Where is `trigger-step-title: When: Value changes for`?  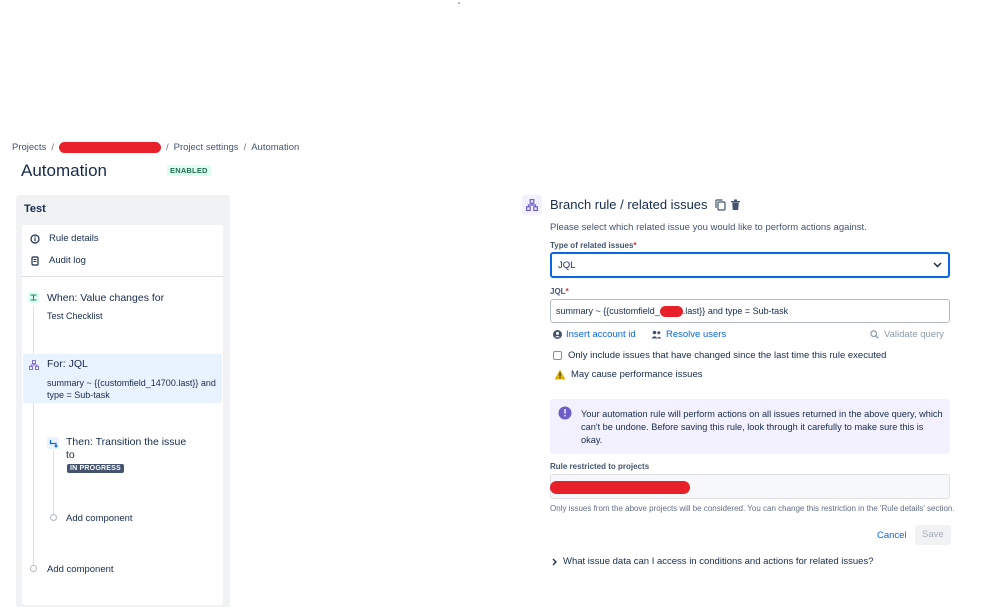 trigger-step-title: When: Value changes for is located at coordinates (105, 298).